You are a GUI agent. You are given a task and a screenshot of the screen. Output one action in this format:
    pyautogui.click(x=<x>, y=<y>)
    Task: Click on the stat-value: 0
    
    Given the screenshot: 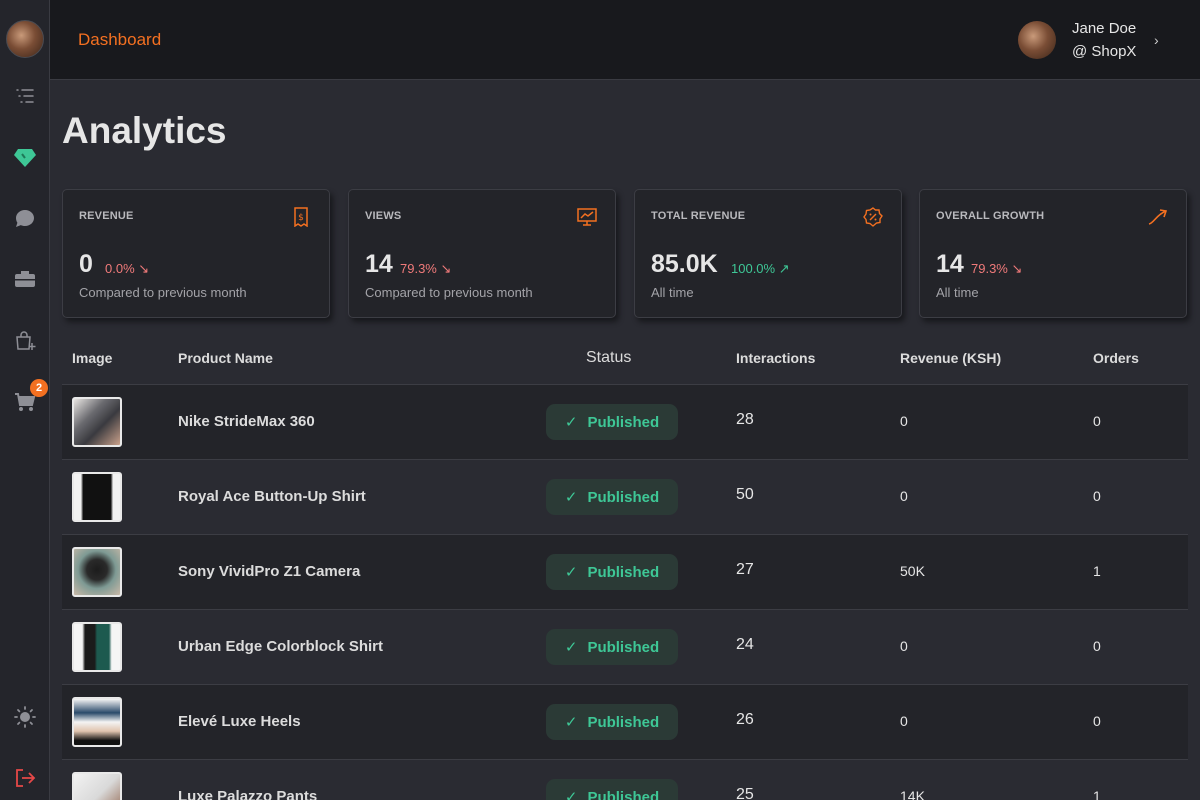 What is the action you would take?
    pyautogui.click(x=86, y=264)
    